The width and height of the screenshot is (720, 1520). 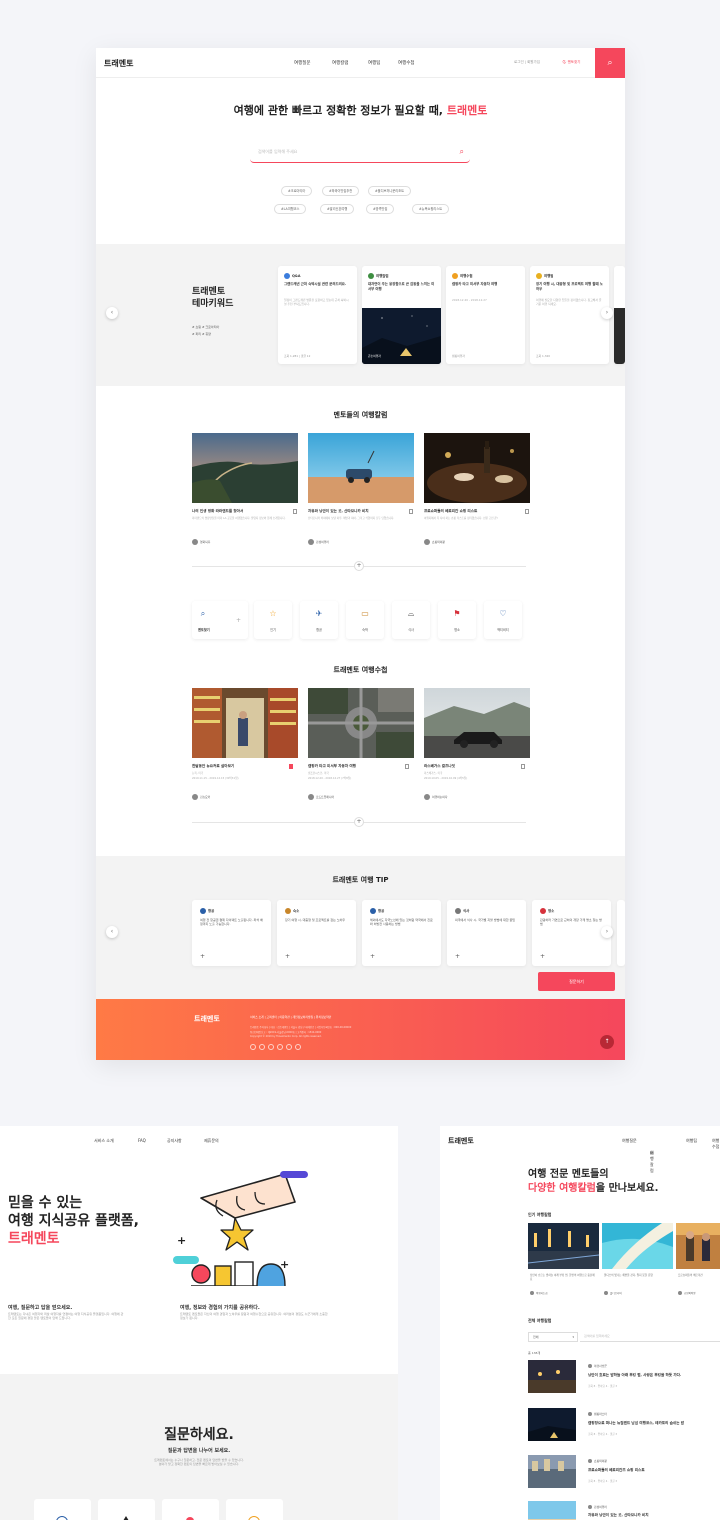 What do you see at coordinates (361, 723) in the screenshot?
I see `note-thumb-roundabout` at bounding box center [361, 723].